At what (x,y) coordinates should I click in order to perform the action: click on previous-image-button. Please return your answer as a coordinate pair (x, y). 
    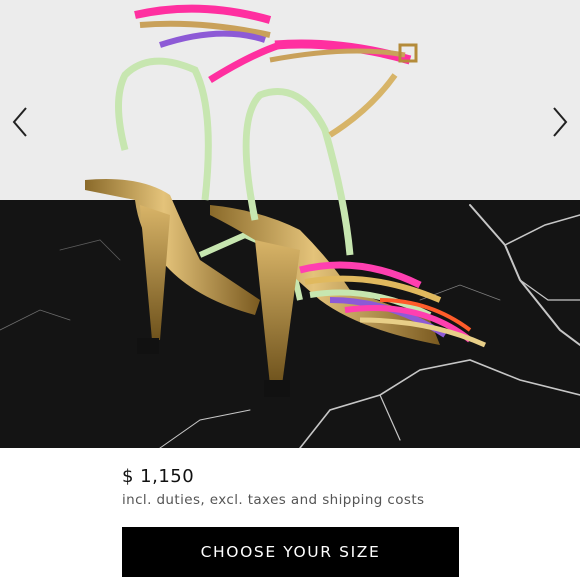
    Looking at the image, I should click on (20, 122).